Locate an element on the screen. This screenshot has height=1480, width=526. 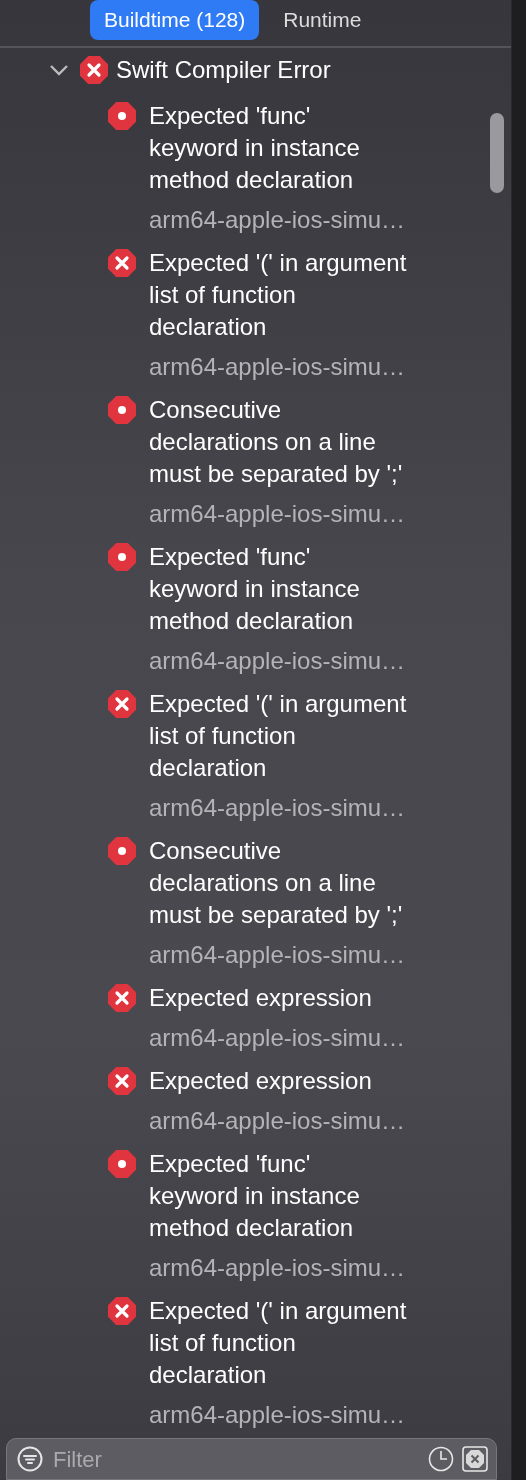
clock-icon is located at coordinates (441, 1459).